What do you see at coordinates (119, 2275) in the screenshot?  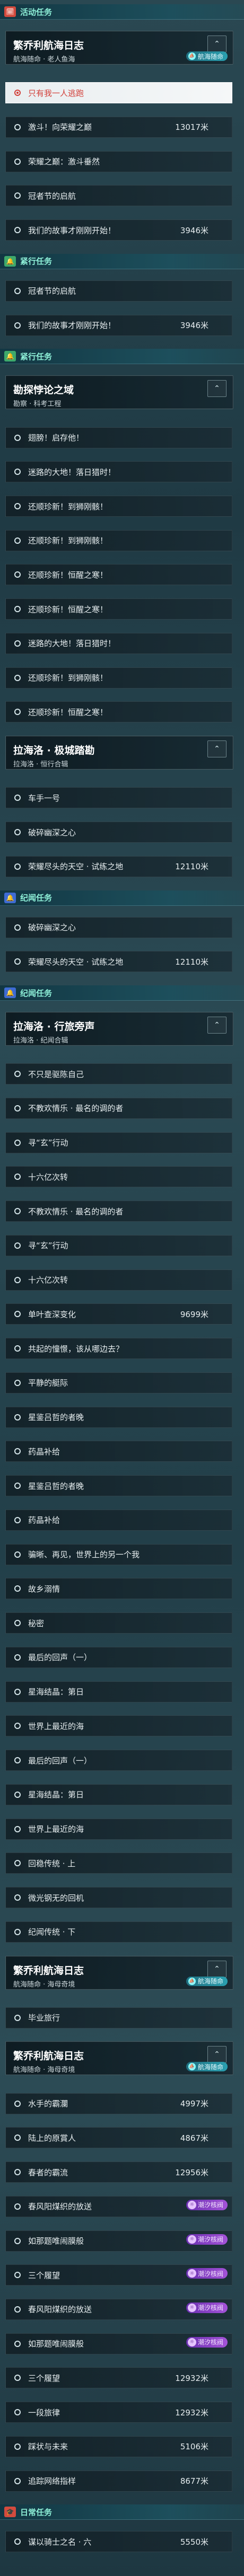 I see `quest-row: 三个履望 ☼ 潮汐核阀` at bounding box center [119, 2275].